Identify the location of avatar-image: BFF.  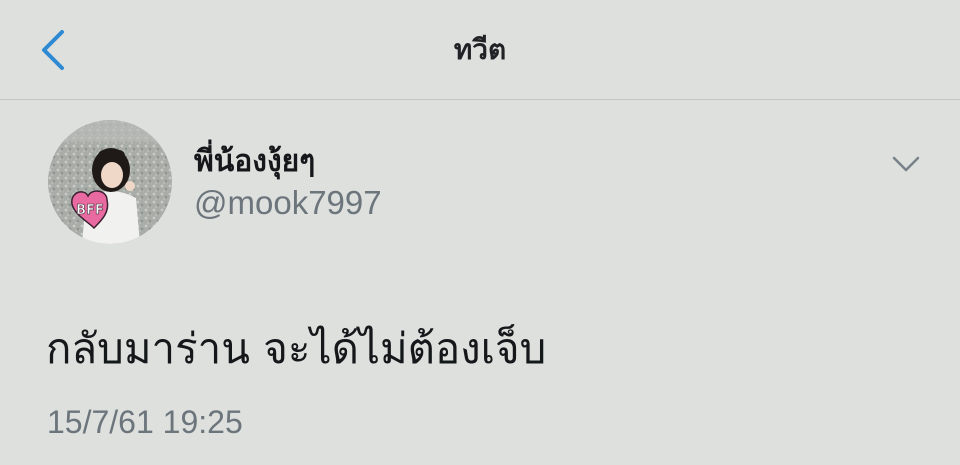
(110, 182).